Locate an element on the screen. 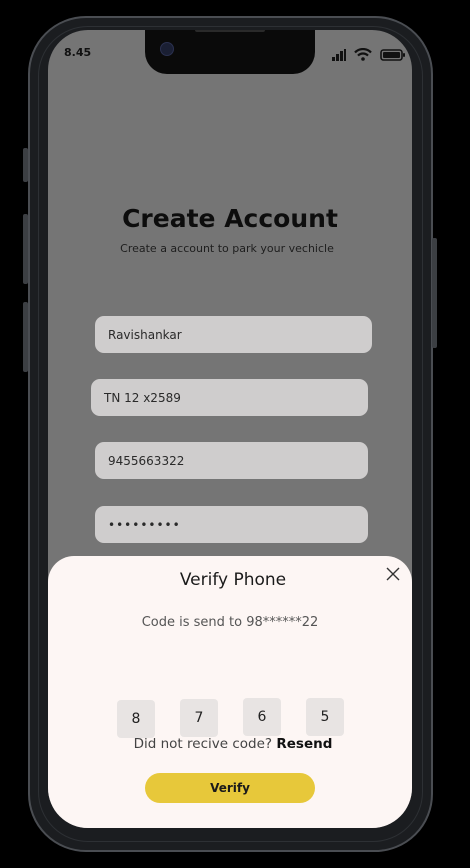 Image resolution: width=470 pixels, height=868 pixels. mute-switch is located at coordinates (25, 165).